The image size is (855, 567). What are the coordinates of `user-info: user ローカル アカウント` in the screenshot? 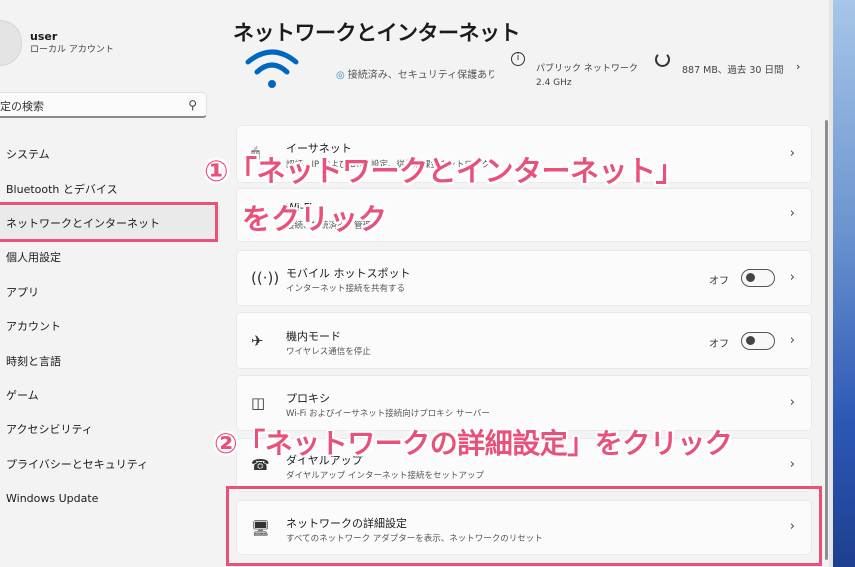 It's located at (72, 43).